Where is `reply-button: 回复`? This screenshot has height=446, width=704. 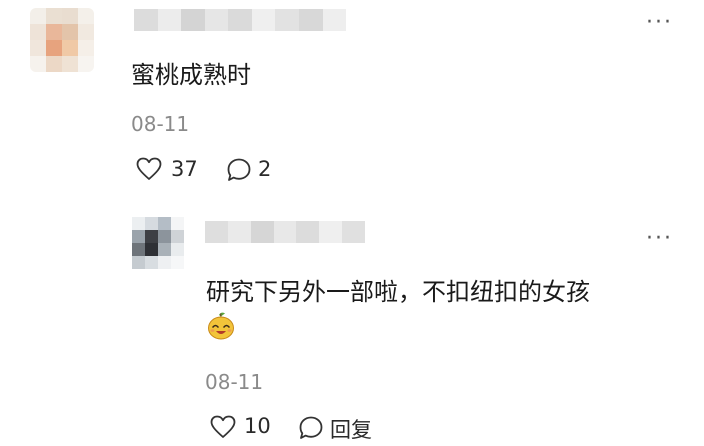
reply-button: 回复 is located at coordinates (351, 429).